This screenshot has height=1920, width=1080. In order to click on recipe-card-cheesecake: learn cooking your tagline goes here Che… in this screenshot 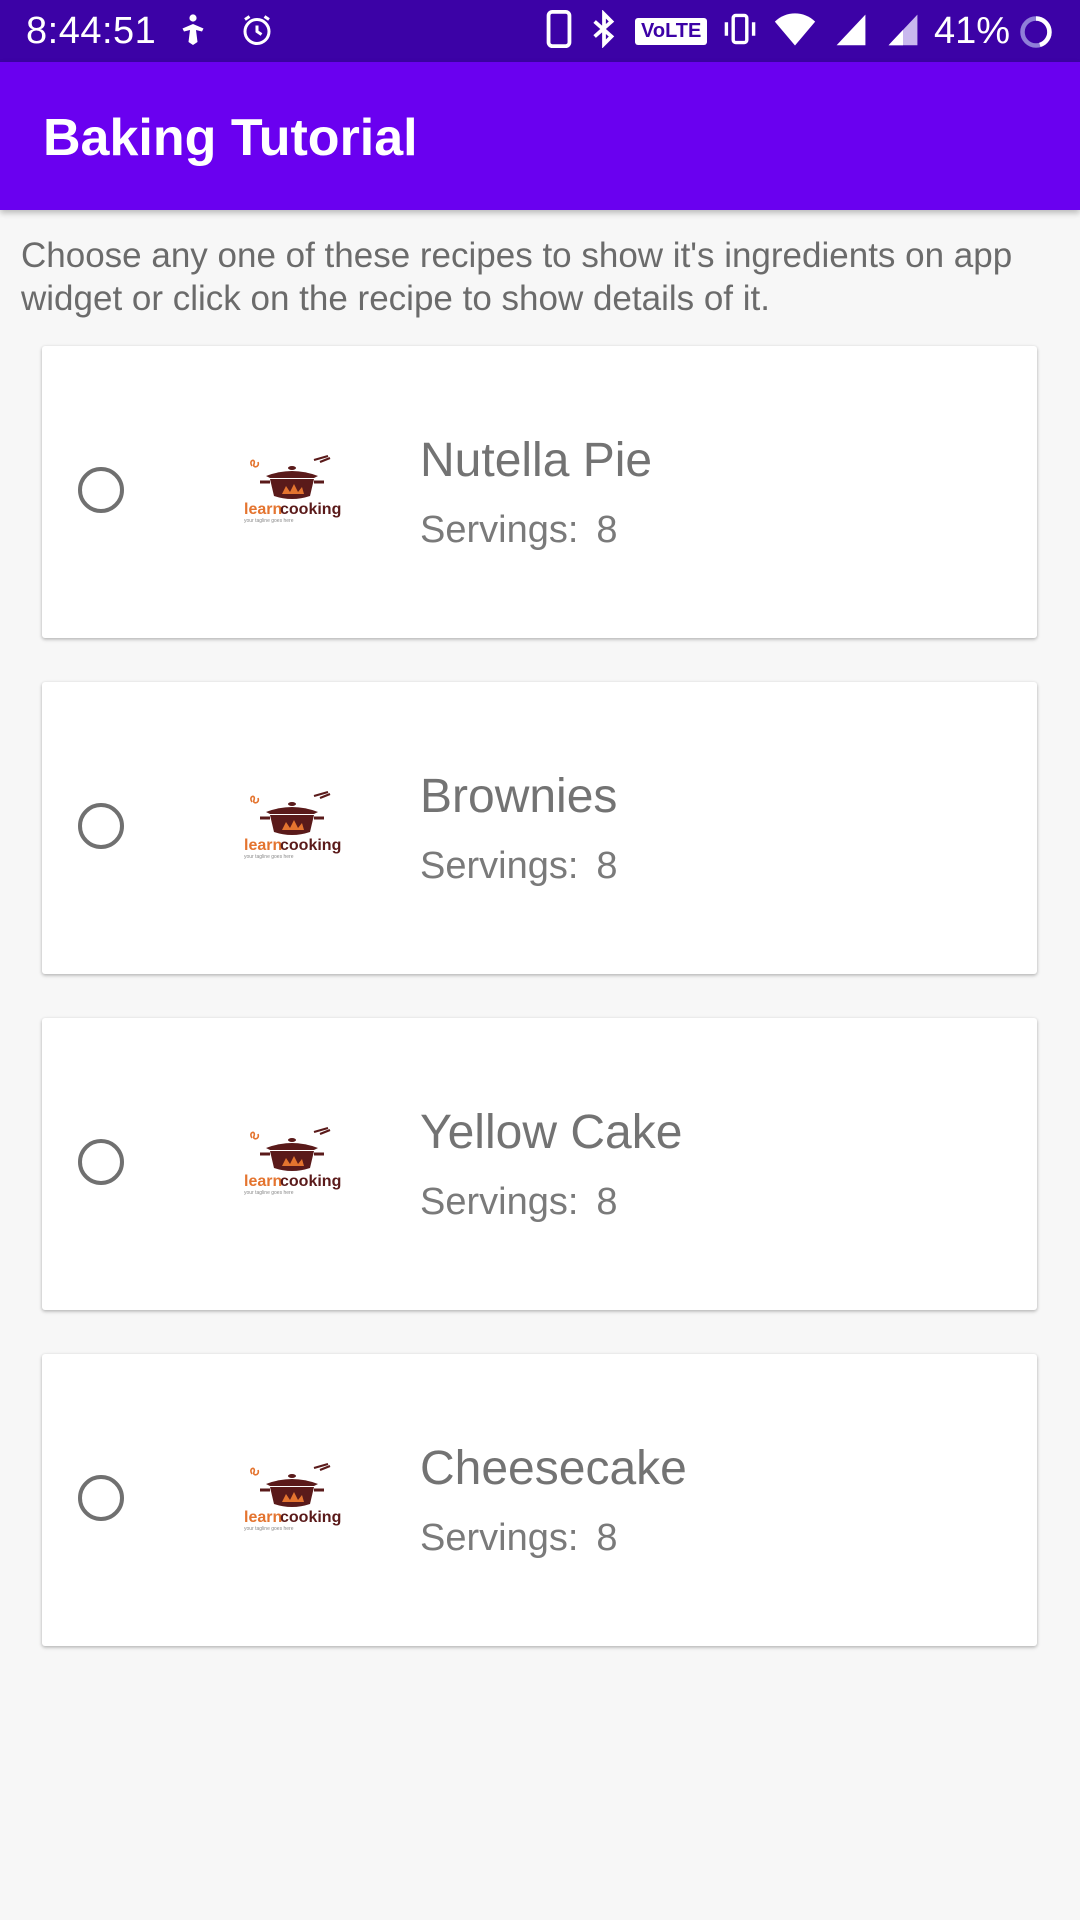, I will do `click(539, 1500)`.